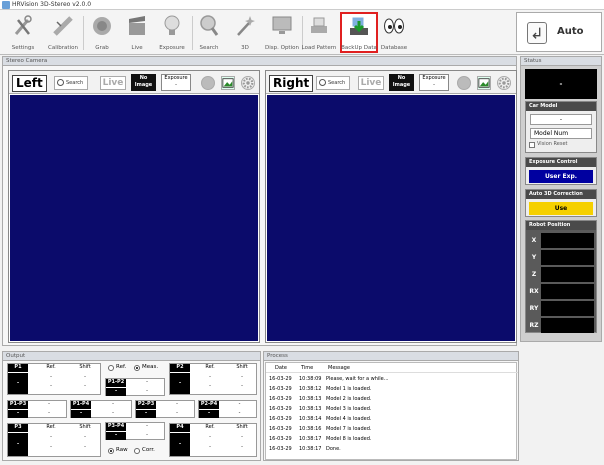 The height and width of the screenshot is (465, 604). I want to click on left-live-button: Live, so click(113, 83).